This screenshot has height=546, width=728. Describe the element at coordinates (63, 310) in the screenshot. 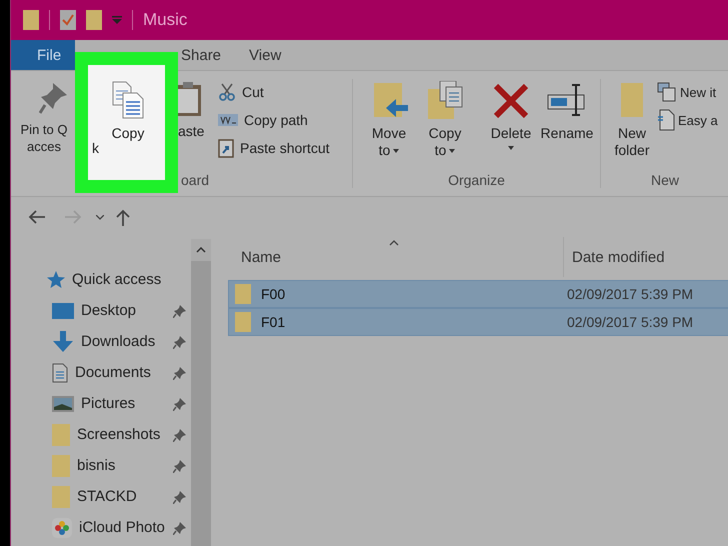

I see `desktop-icon` at that location.